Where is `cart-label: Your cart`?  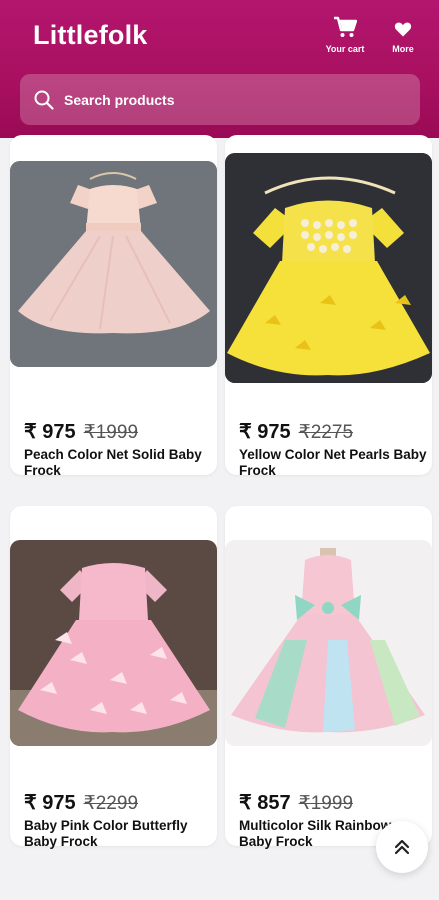 cart-label: Your cart is located at coordinates (345, 49).